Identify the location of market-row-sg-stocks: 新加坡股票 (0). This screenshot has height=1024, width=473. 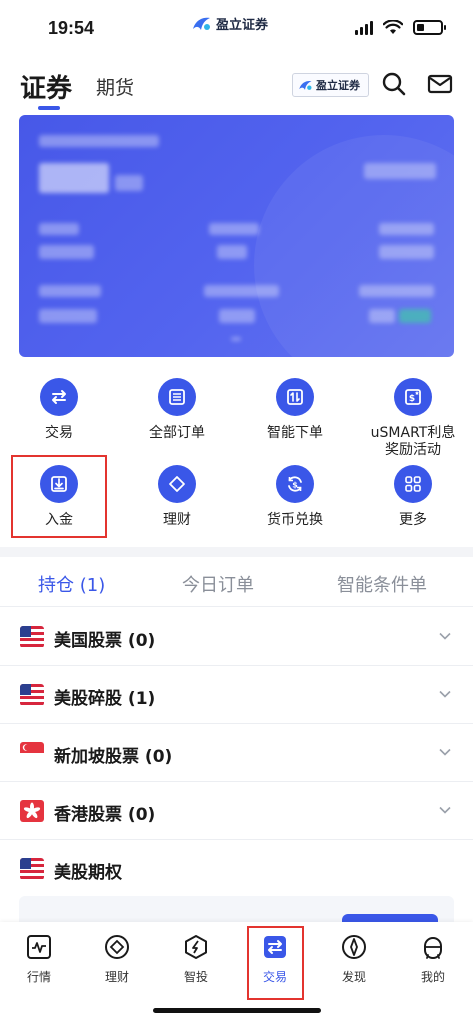
(236, 753).